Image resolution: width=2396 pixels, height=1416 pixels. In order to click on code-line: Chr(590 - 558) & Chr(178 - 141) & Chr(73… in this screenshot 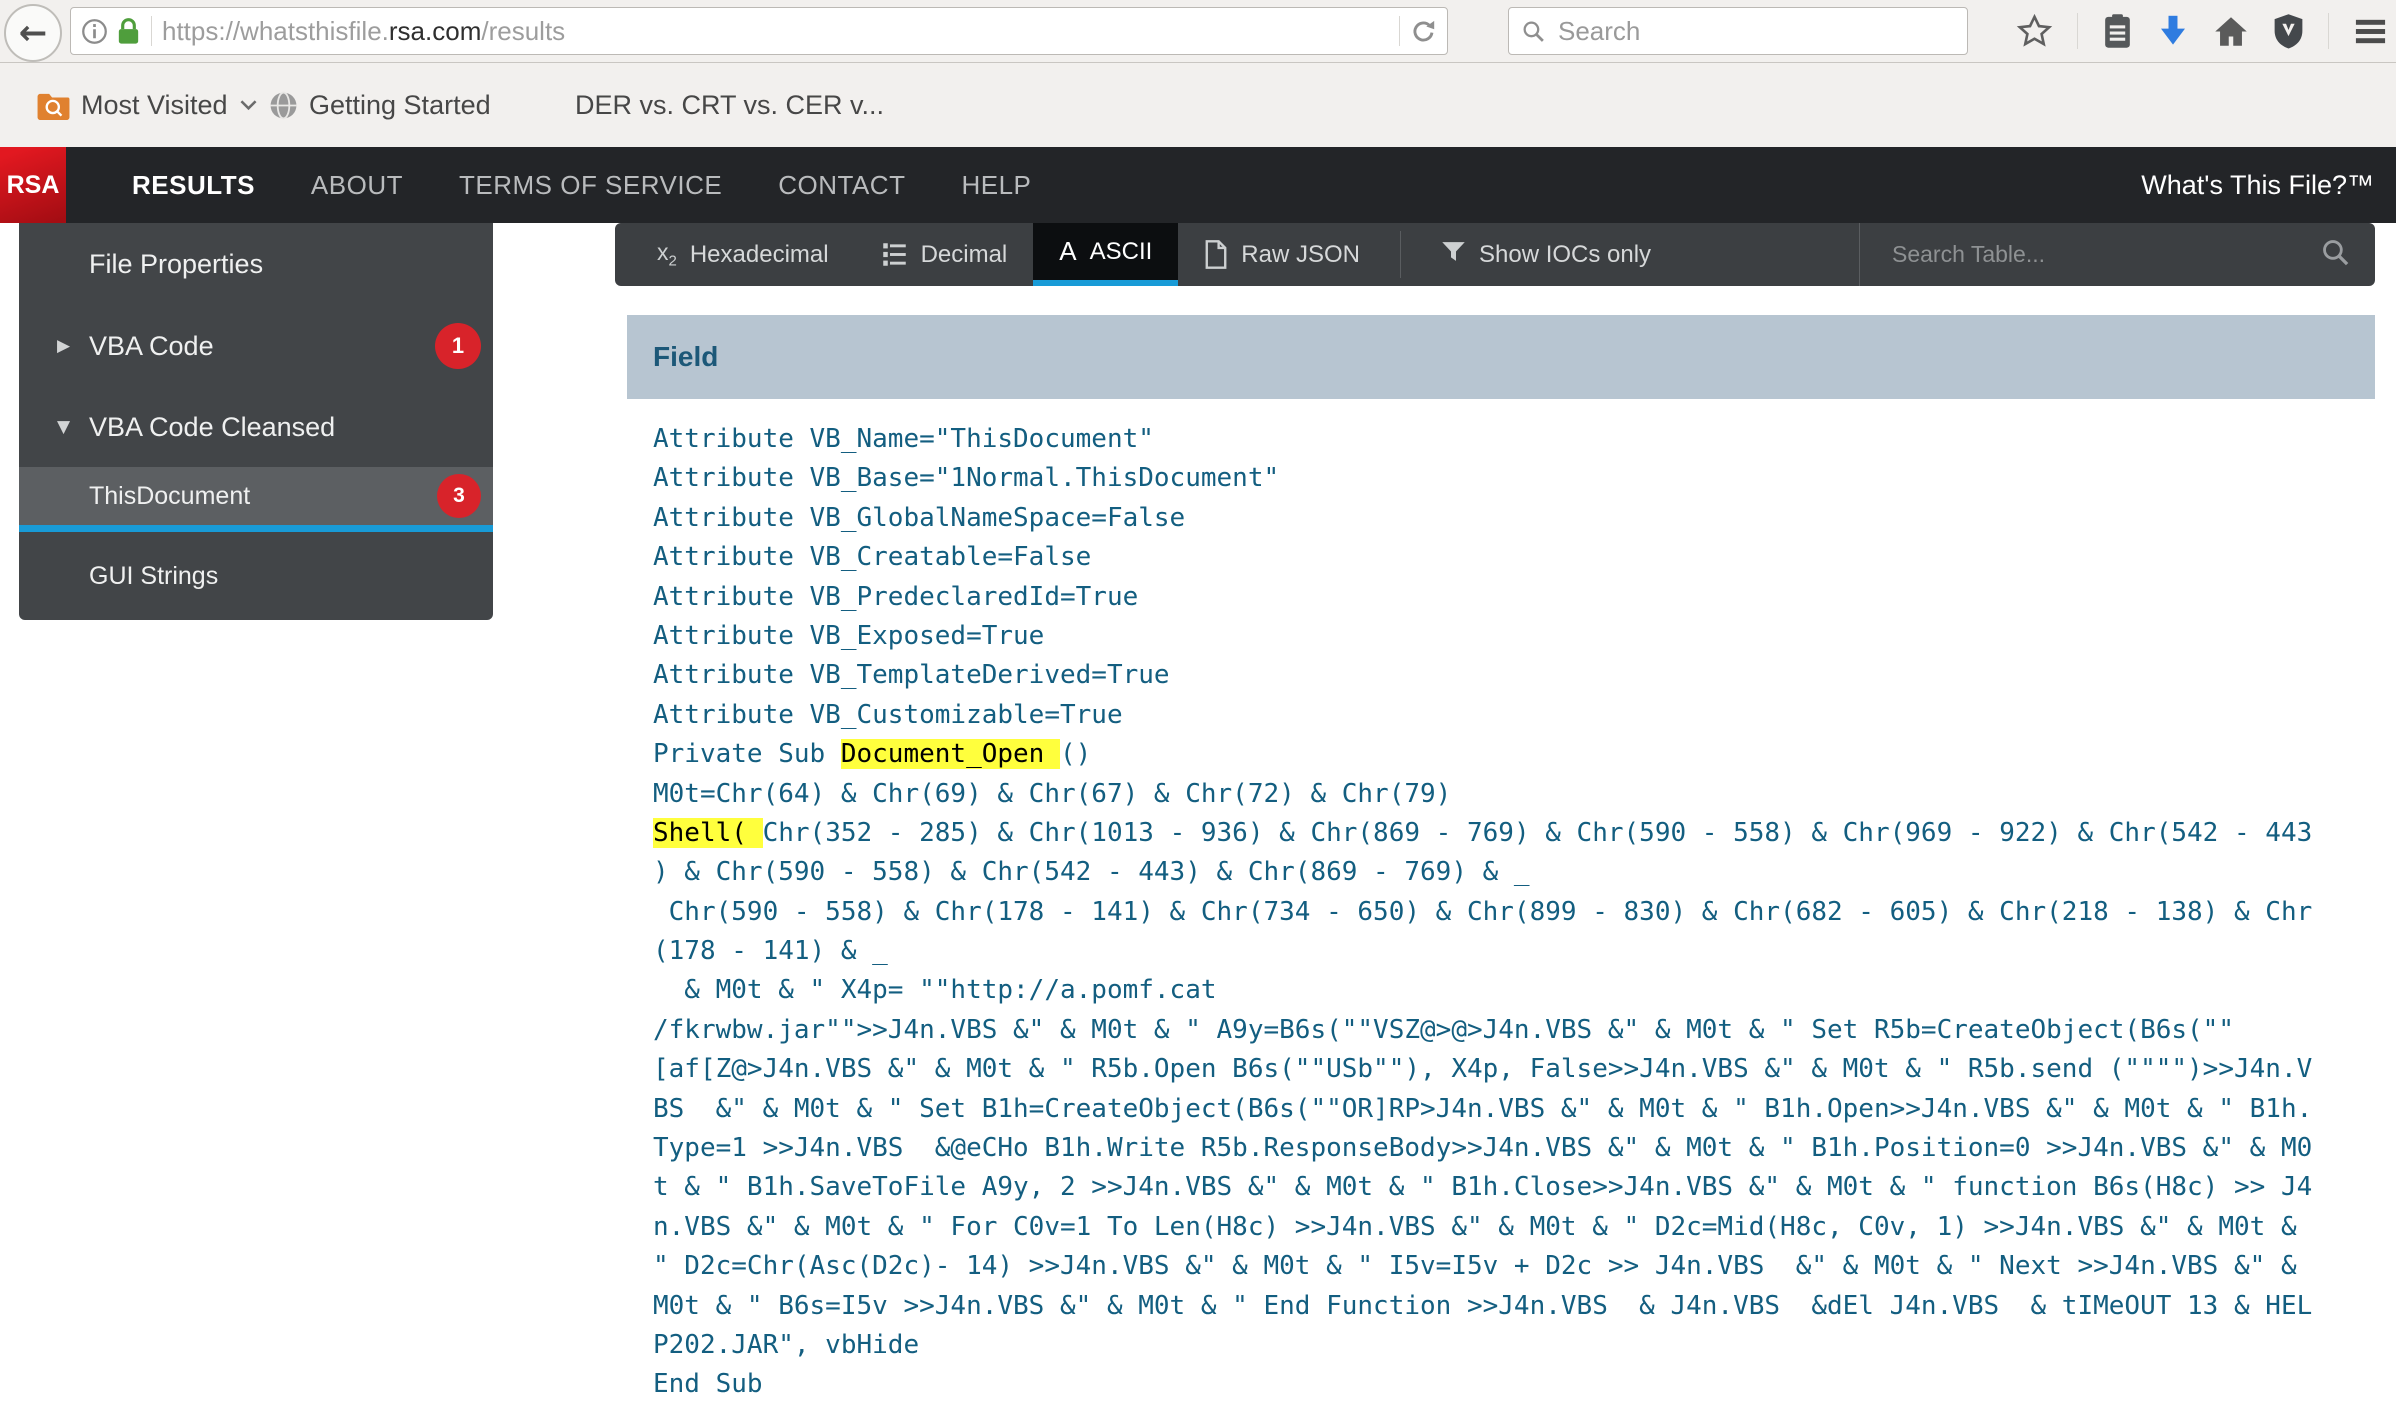, I will do `click(1501, 912)`.